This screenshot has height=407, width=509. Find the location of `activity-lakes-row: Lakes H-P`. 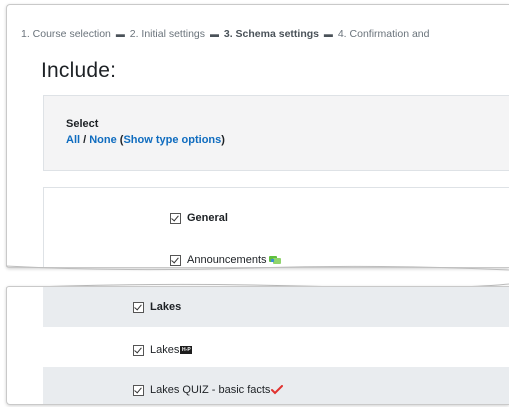

activity-lakes-row: Lakes H-P is located at coordinates (163, 350).